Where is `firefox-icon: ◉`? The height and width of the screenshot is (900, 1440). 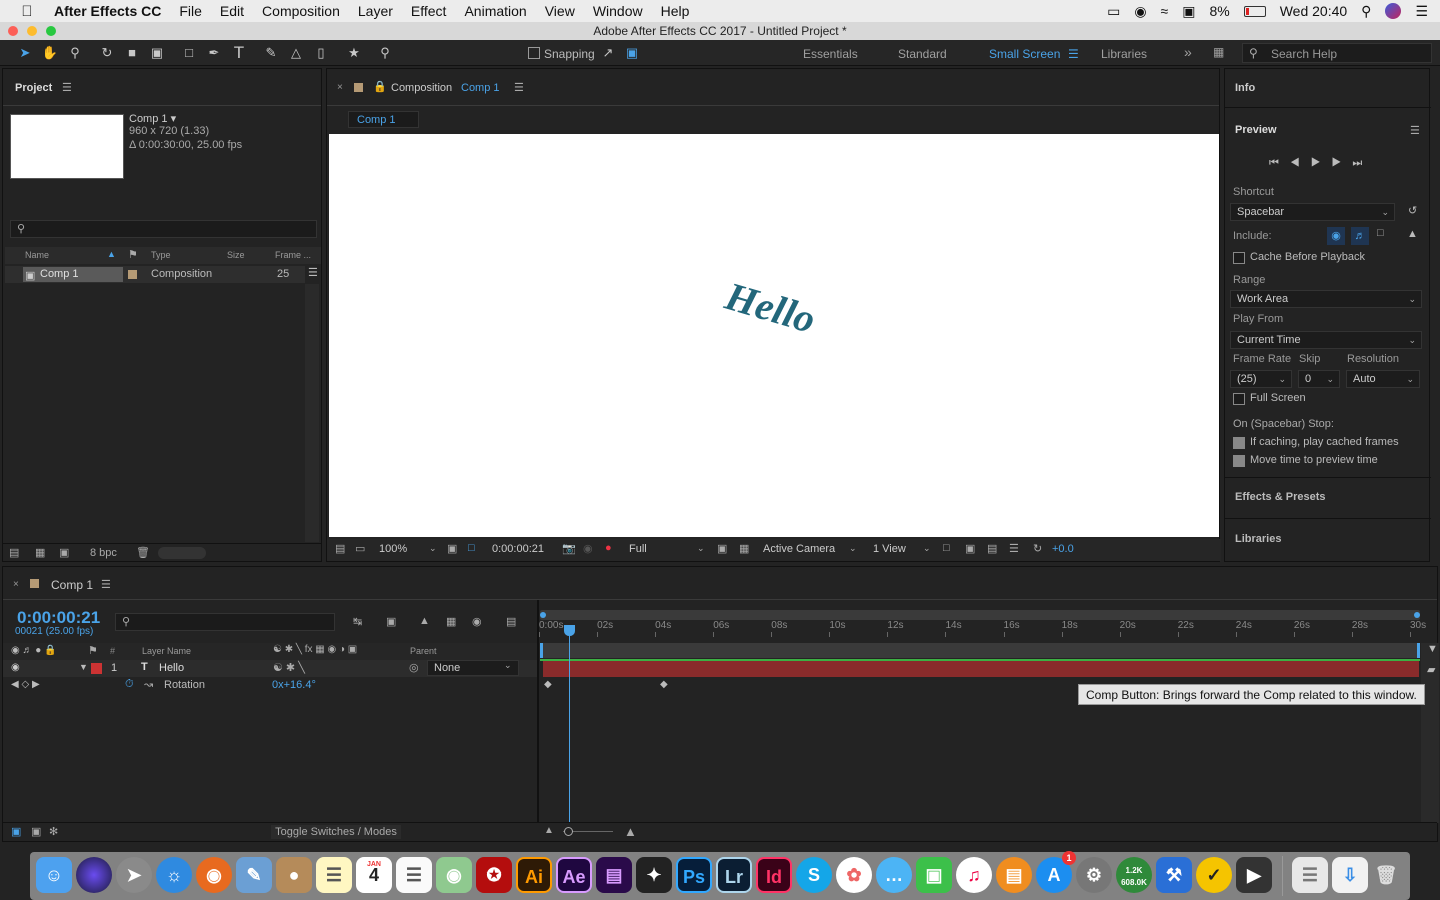 firefox-icon: ◉ is located at coordinates (214, 875).